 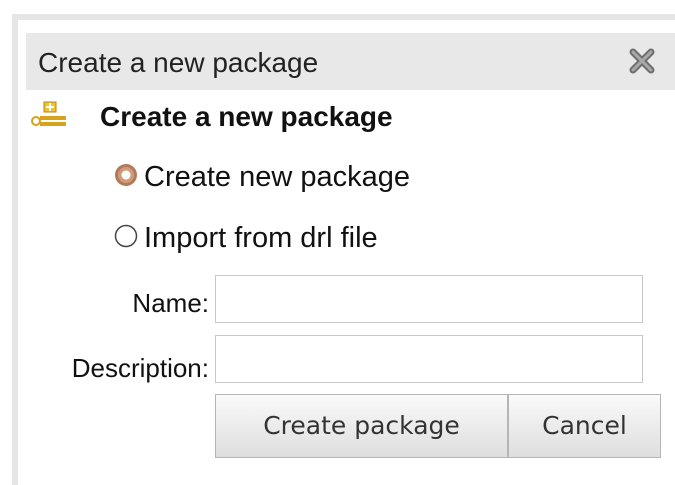 What do you see at coordinates (361, 426) in the screenshot?
I see `create-package-button: Create package` at bounding box center [361, 426].